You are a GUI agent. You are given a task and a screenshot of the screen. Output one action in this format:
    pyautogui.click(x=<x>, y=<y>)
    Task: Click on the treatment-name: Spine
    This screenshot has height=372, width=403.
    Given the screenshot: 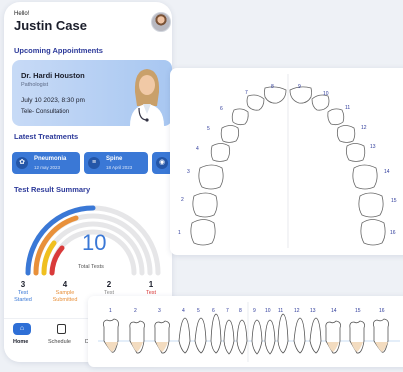 What is the action you would take?
    pyautogui.click(x=114, y=159)
    